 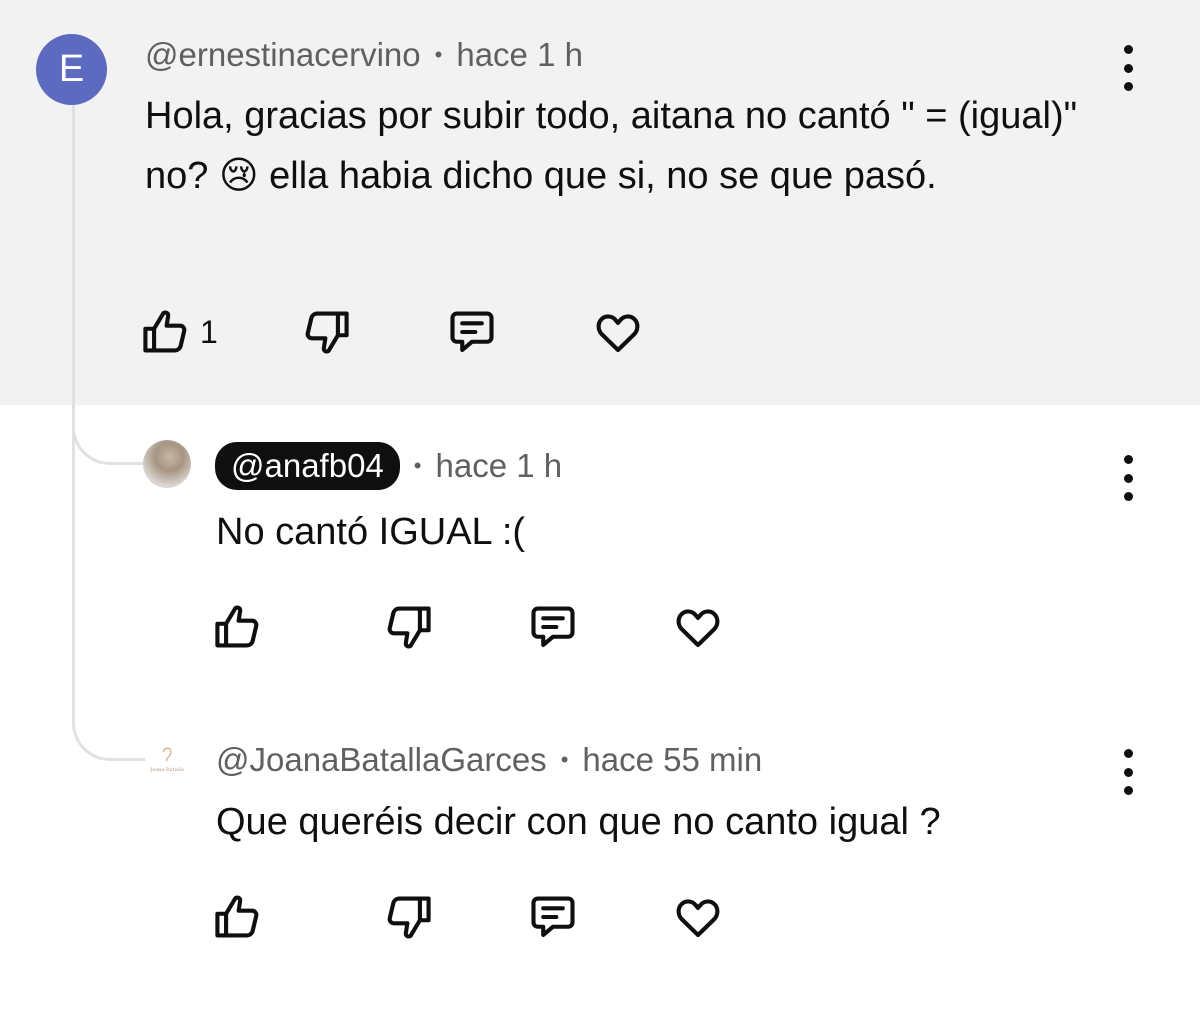 I want to click on comment-meta: @ernestinacervino • hace 1 h, so click(x=364, y=55).